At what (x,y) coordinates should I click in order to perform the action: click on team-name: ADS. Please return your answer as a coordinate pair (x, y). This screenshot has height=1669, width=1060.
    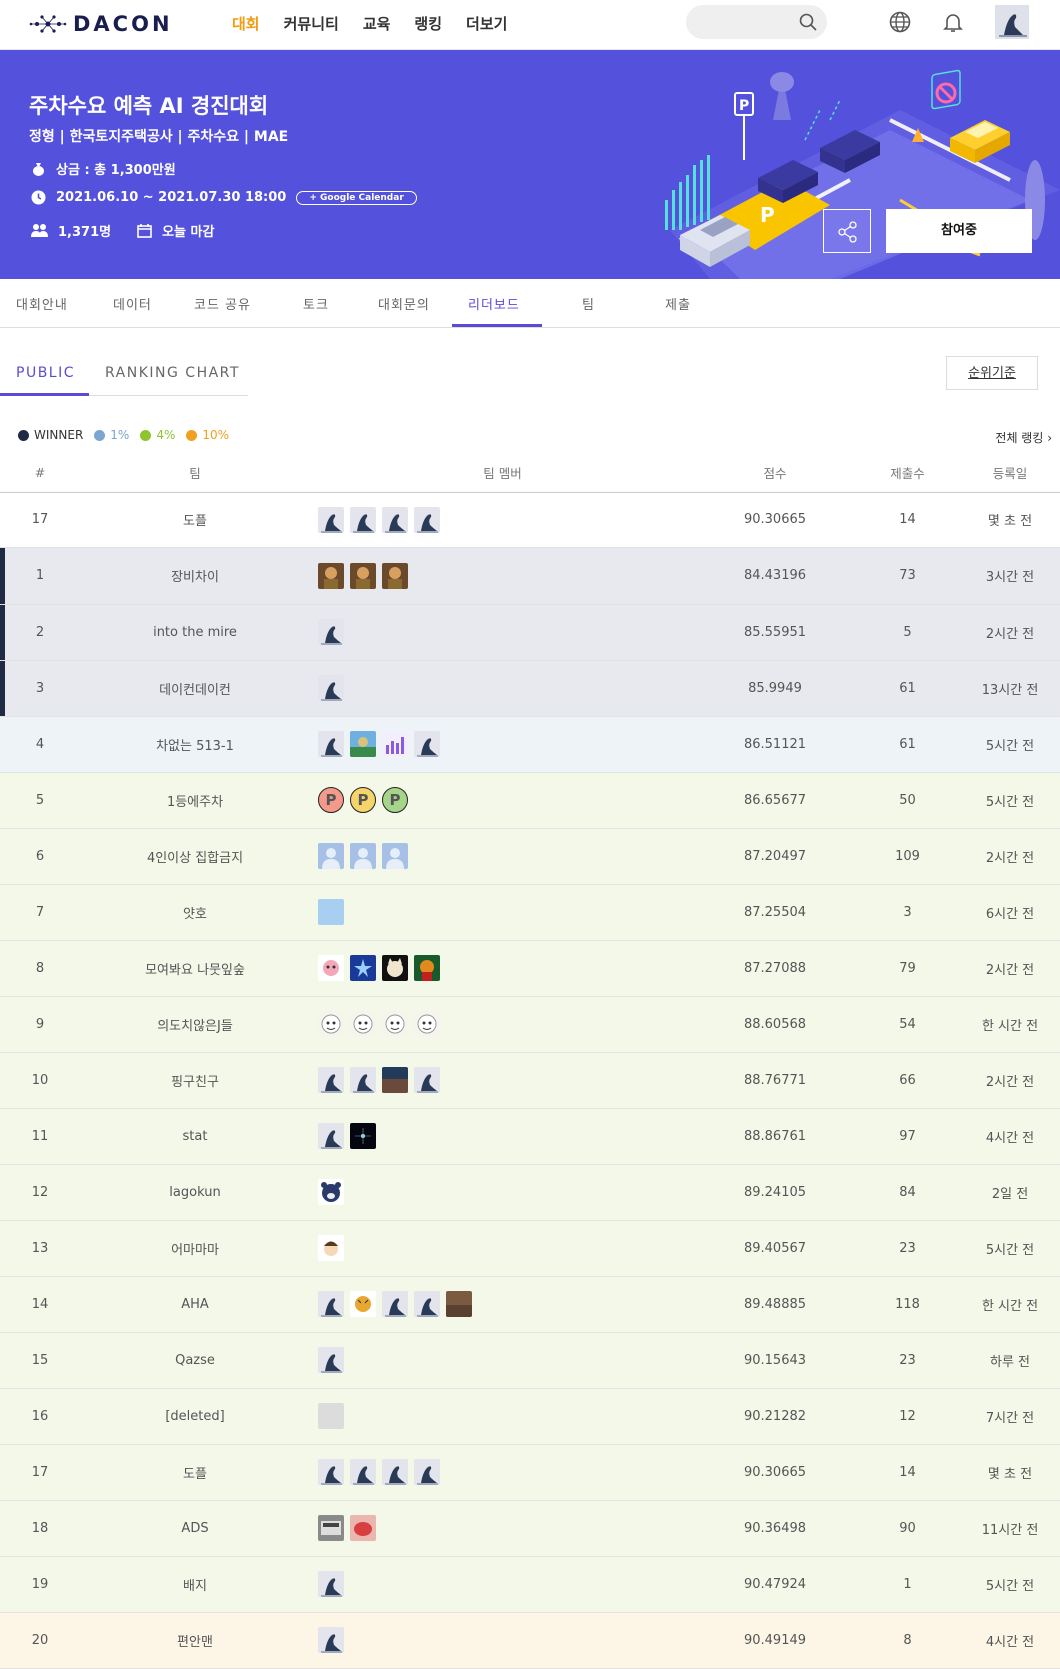
    Looking at the image, I should click on (195, 1528).